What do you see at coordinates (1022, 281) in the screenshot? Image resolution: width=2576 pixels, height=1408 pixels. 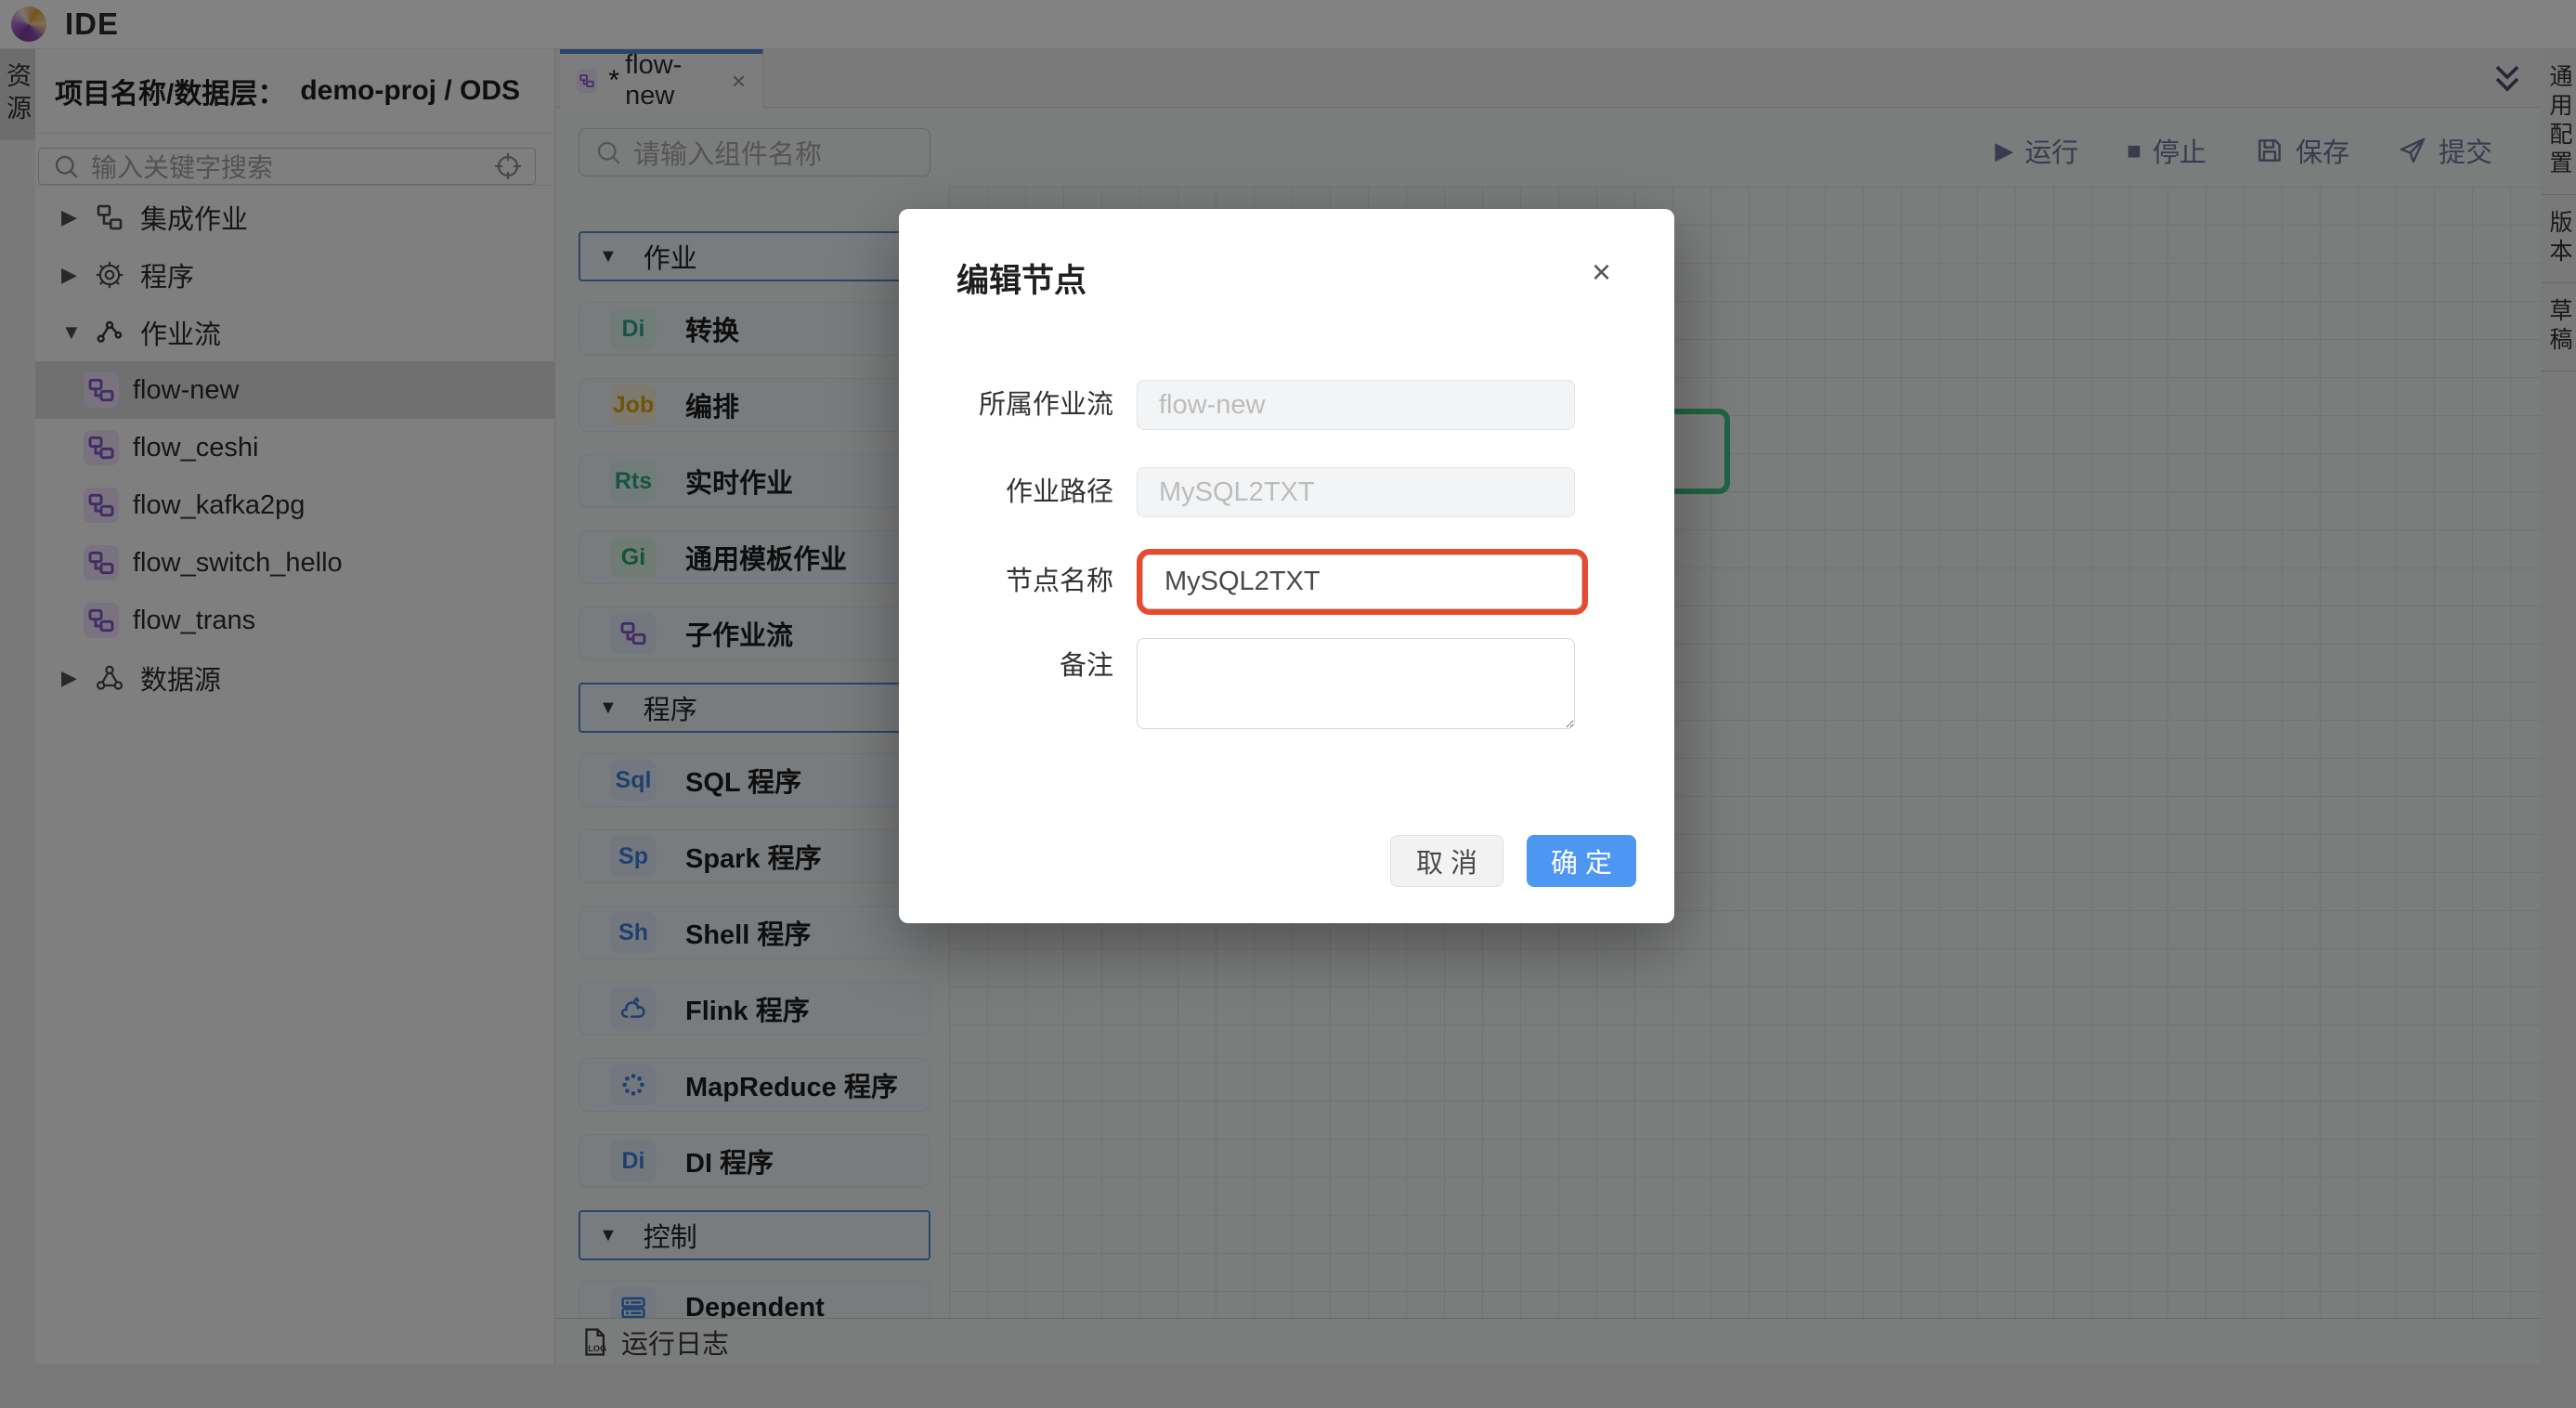 I see `dialog-title: 编辑节点` at bounding box center [1022, 281].